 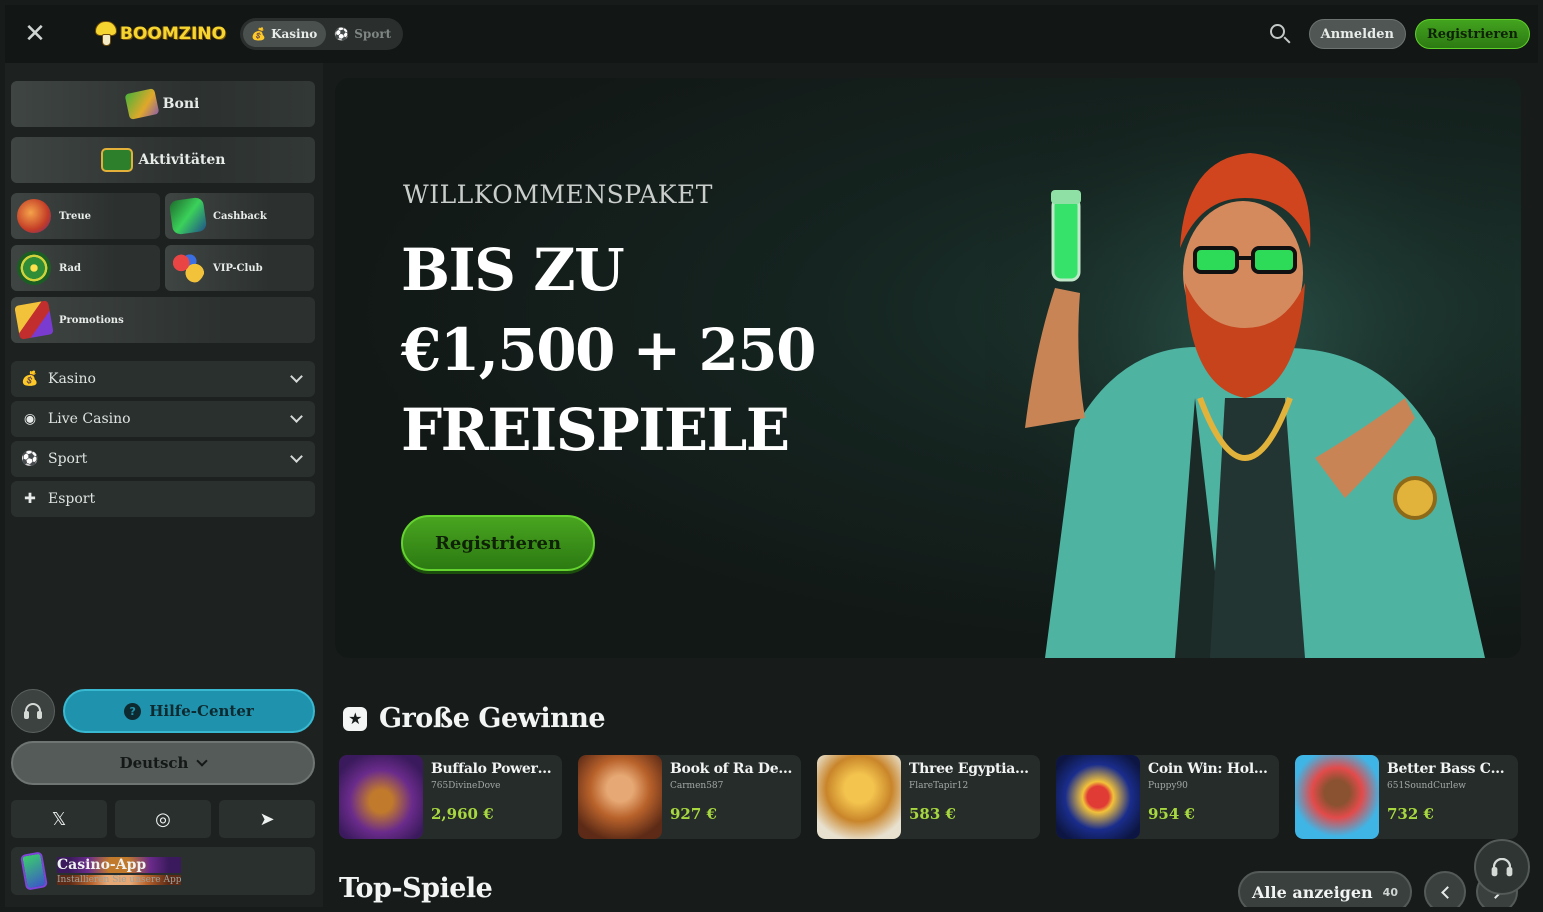 I want to click on win-amount: 927 €, so click(x=693, y=814).